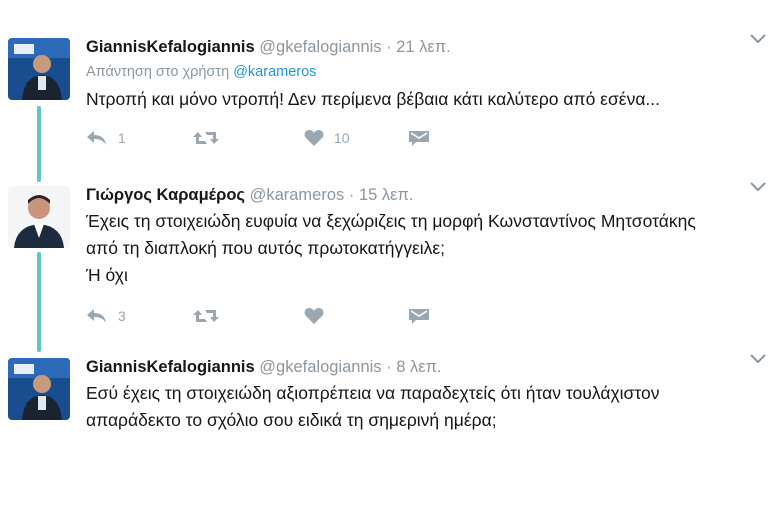 The width and height of the screenshot is (780, 519). What do you see at coordinates (107, 275) in the screenshot?
I see `tweet-text-line: Ή όχι` at bounding box center [107, 275].